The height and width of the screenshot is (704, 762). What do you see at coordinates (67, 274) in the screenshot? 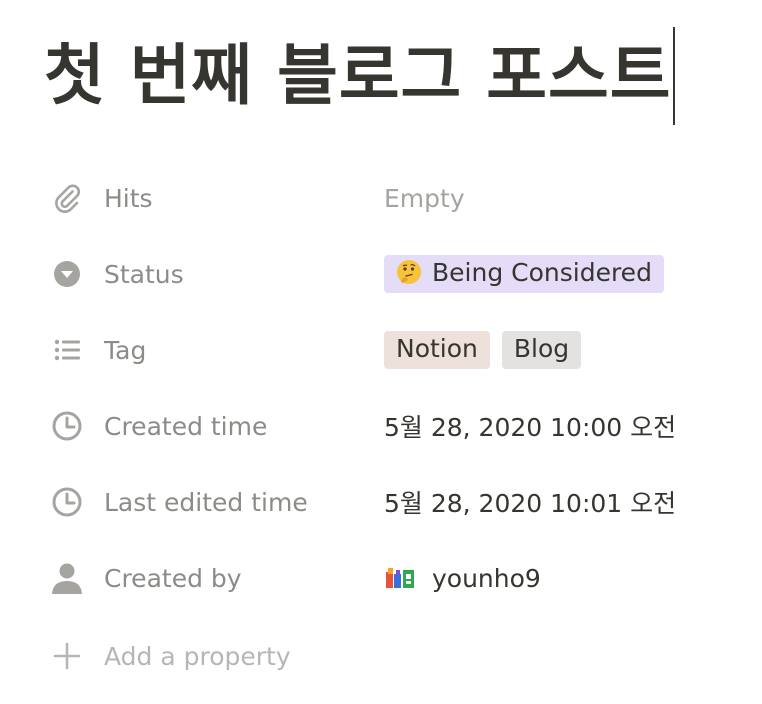
I see `select-icon` at bounding box center [67, 274].